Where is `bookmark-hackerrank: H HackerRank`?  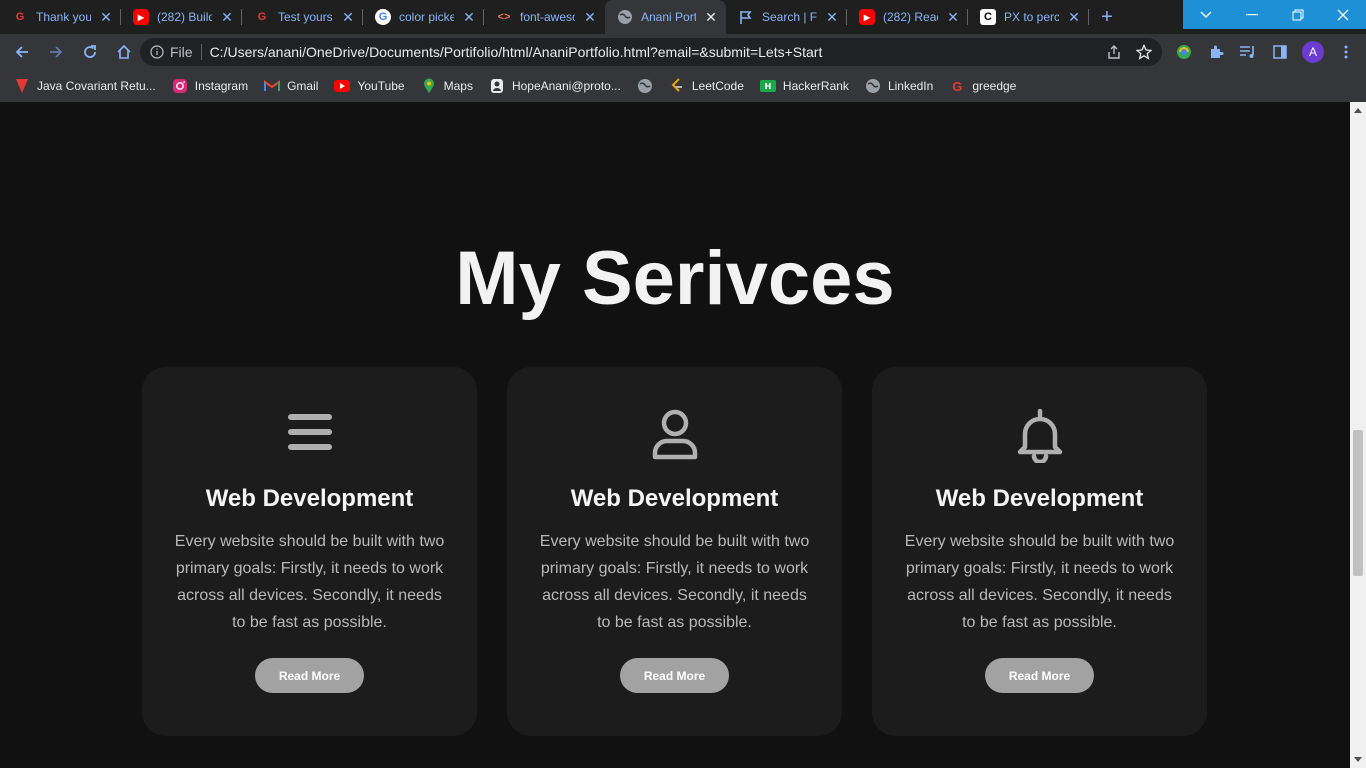 bookmark-hackerrank: H HackerRank is located at coordinates (804, 86).